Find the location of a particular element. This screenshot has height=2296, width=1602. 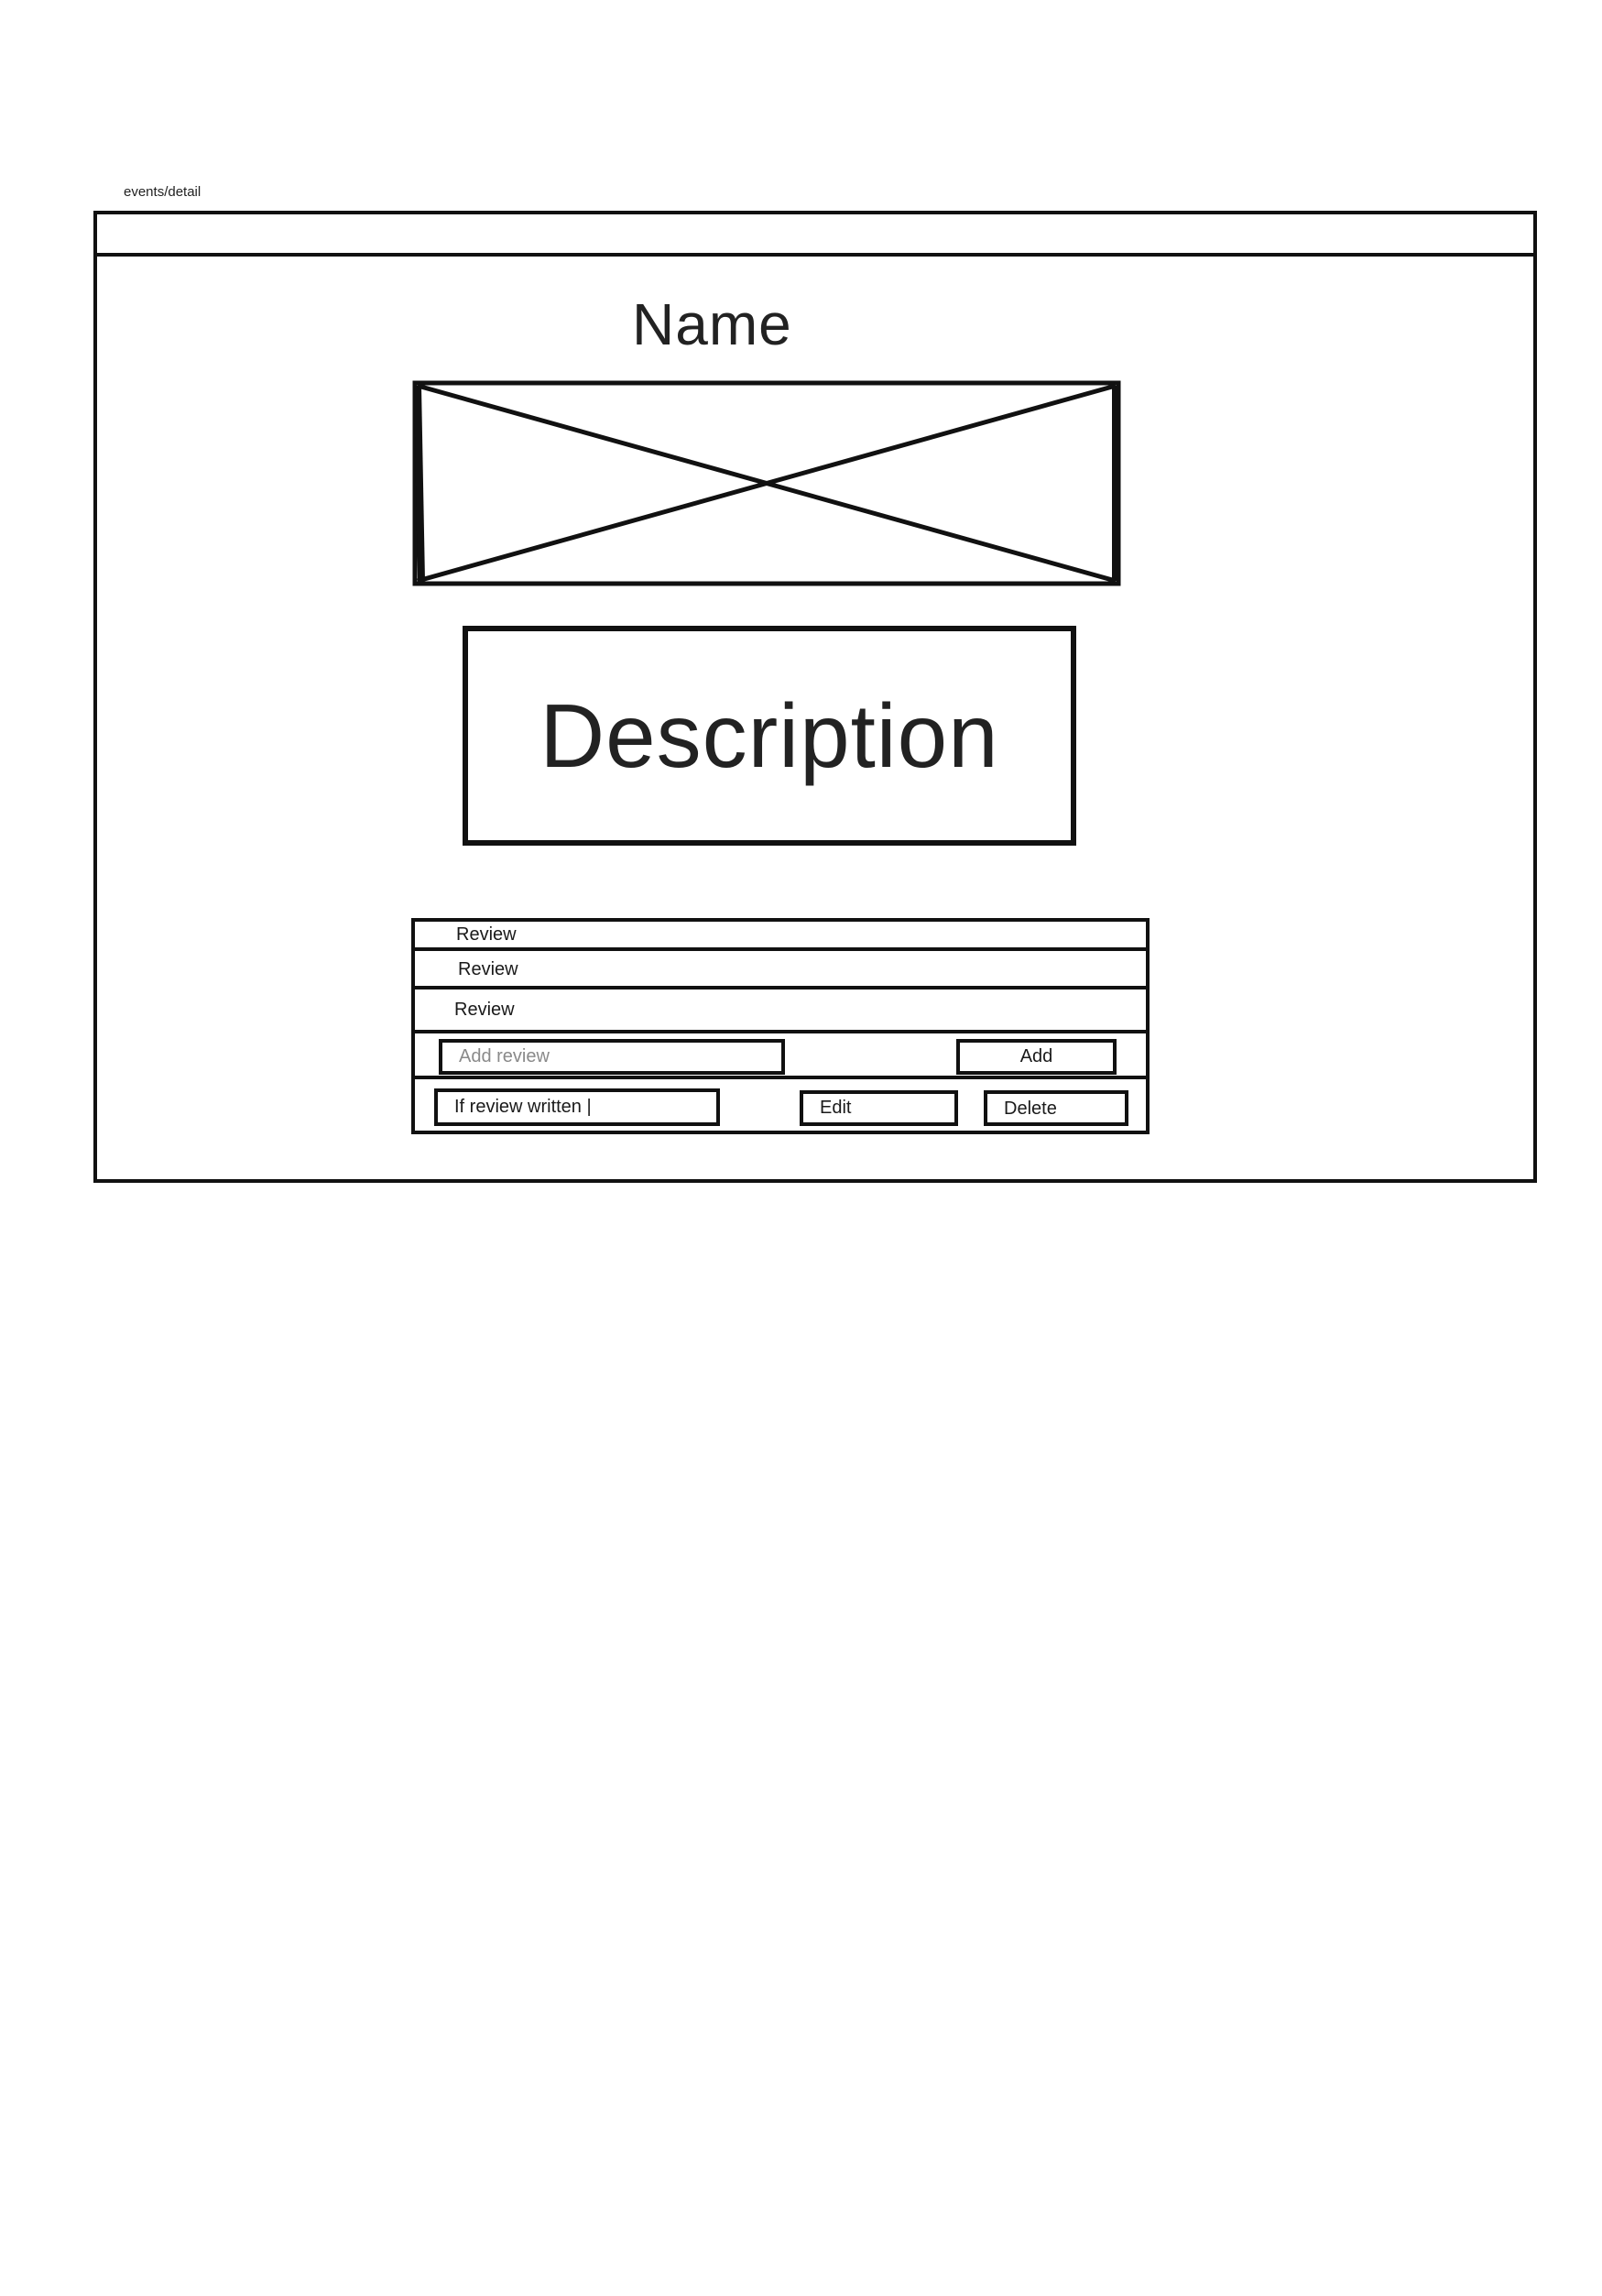

add-review-row: Add is located at coordinates (780, 1056).